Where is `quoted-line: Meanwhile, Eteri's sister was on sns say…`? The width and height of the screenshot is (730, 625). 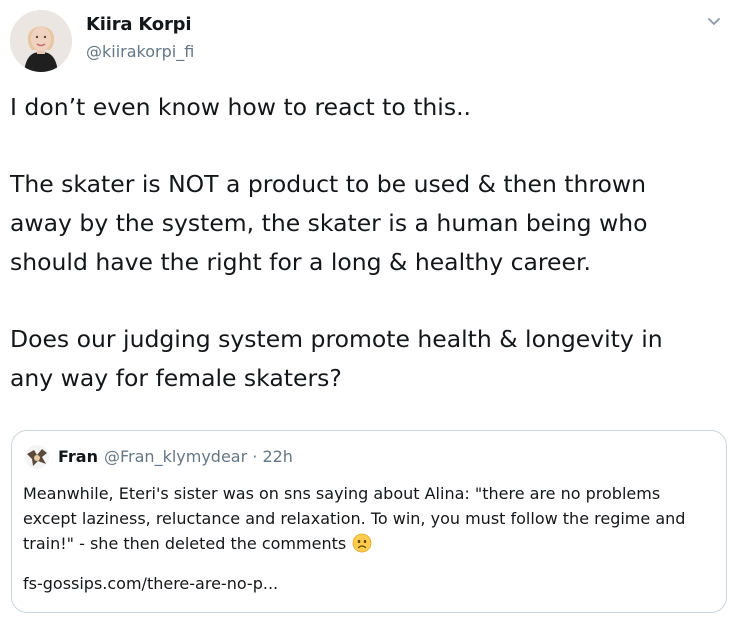 quoted-line: Meanwhile, Eteri's sister was on sns say… is located at coordinates (342, 493).